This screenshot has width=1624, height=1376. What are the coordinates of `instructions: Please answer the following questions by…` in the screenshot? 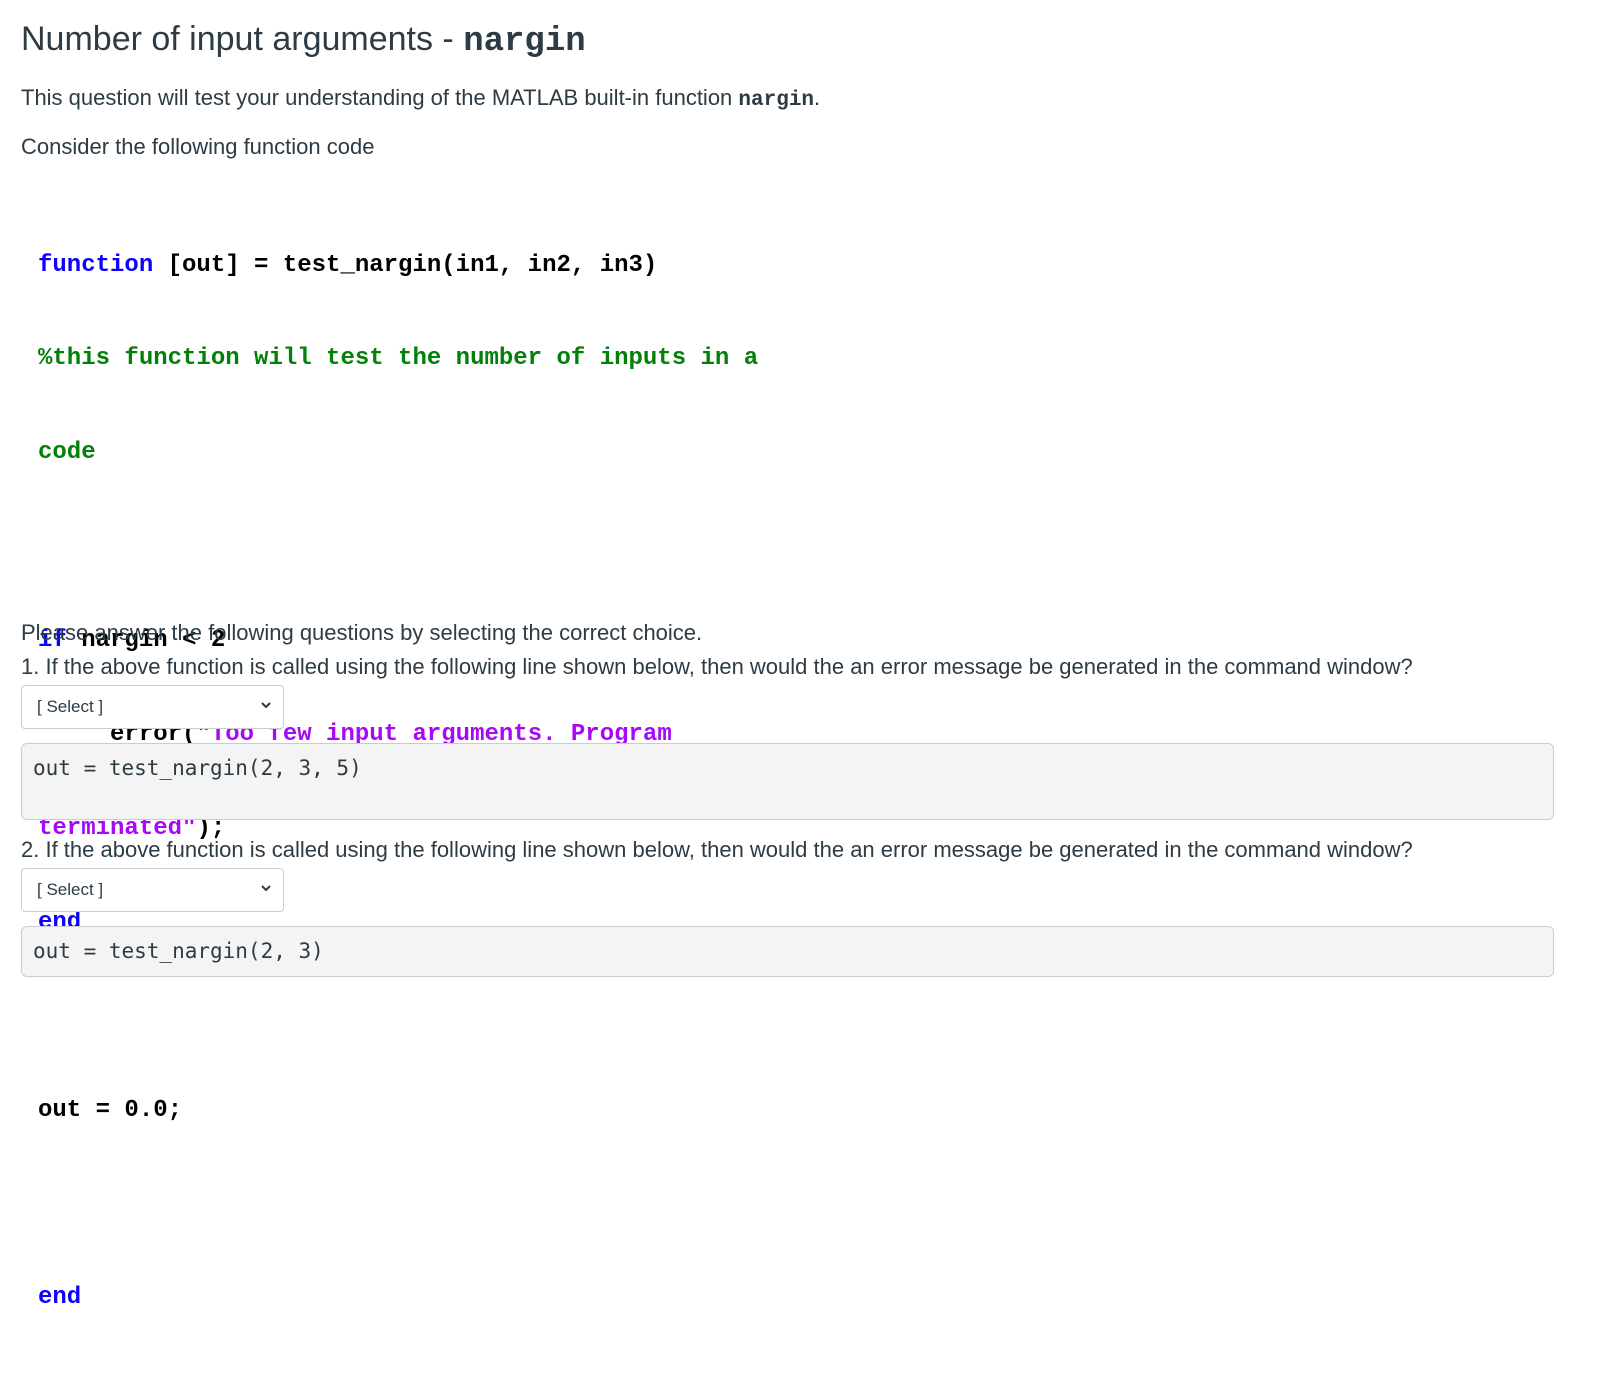 It's located at (362, 632).